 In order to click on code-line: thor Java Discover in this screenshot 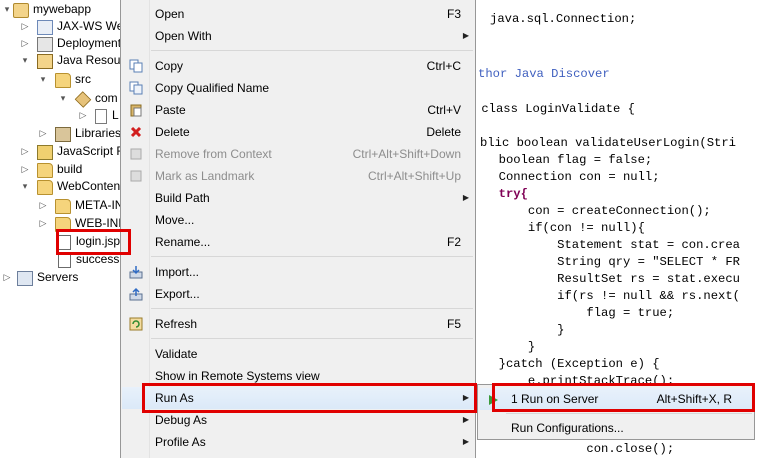, I will do `click(544, 74)`.